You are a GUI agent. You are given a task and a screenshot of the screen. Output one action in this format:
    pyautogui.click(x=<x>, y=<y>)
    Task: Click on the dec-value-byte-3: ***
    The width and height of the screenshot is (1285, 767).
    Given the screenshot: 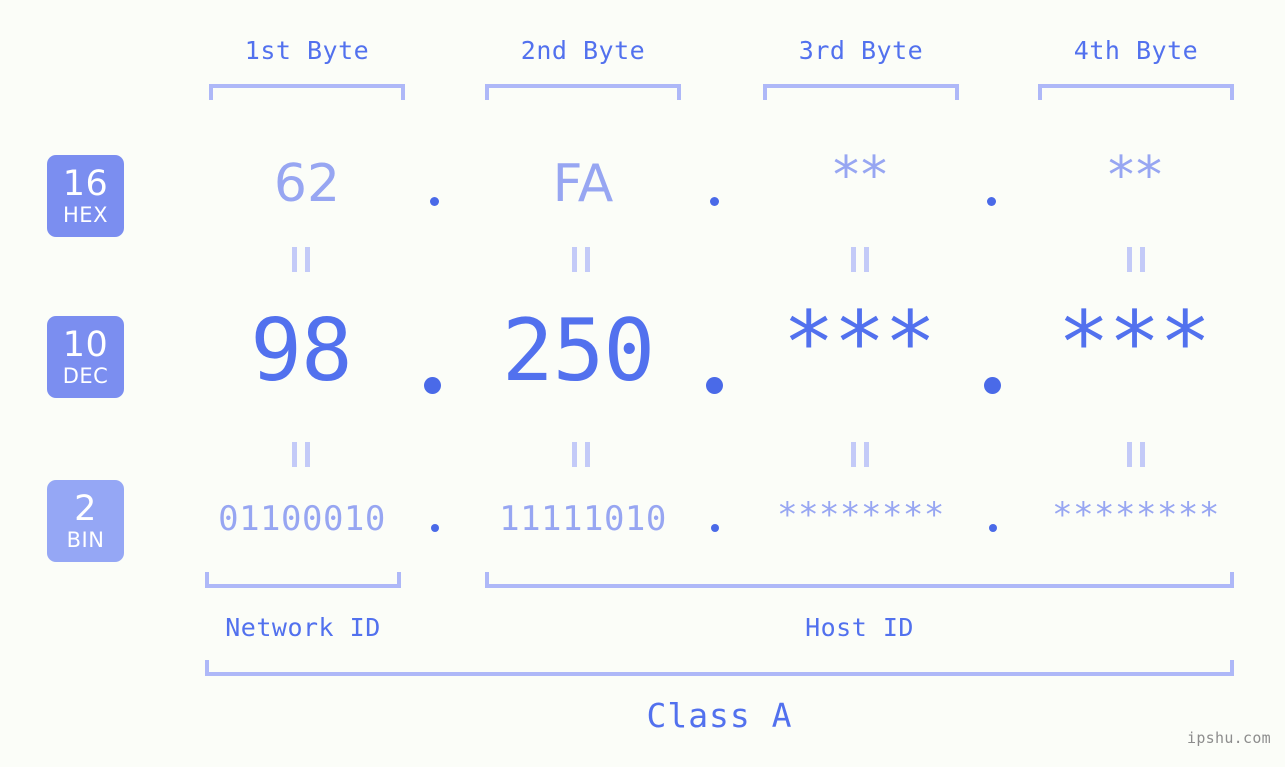 What is the action you would take?
    pyautogui.click(x=859, y=343)
    